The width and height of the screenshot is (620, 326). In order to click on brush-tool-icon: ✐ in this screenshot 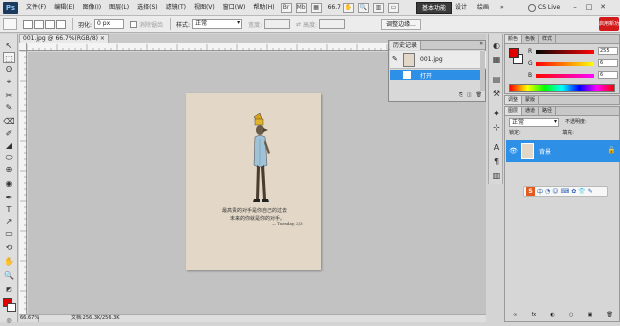, I will do `click(9, 133)`.